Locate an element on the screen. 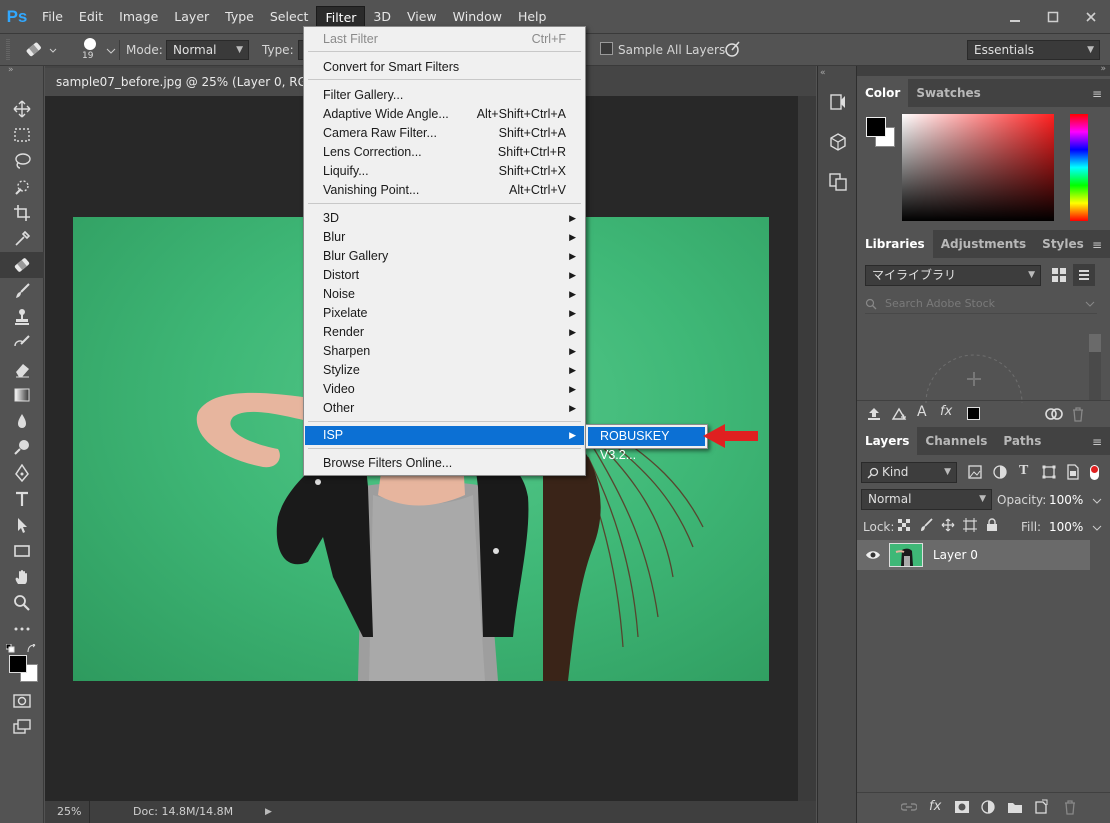 The image size is (1110, 823). workspace-dropdown: Essentials ▼ is located at coordinates (1033, 50).